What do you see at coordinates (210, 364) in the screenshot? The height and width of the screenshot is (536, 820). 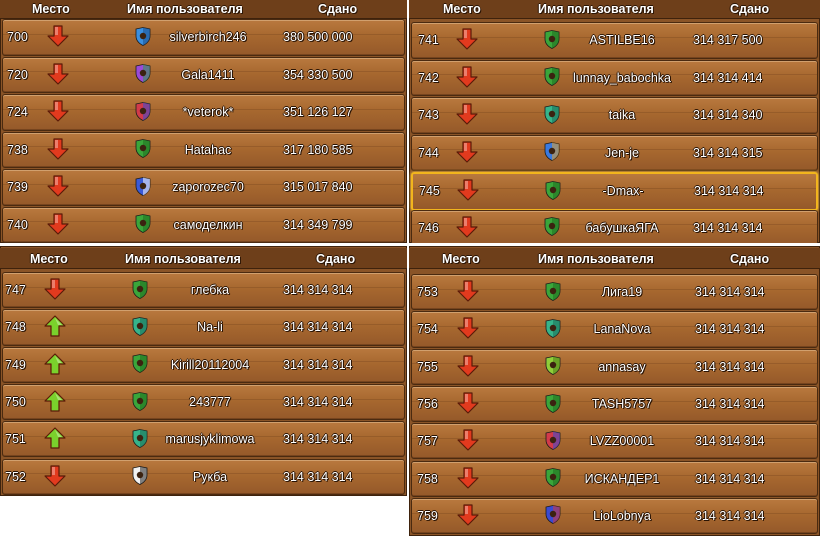 I see `username: Kirill20112004` at bounding box center [210, 364].